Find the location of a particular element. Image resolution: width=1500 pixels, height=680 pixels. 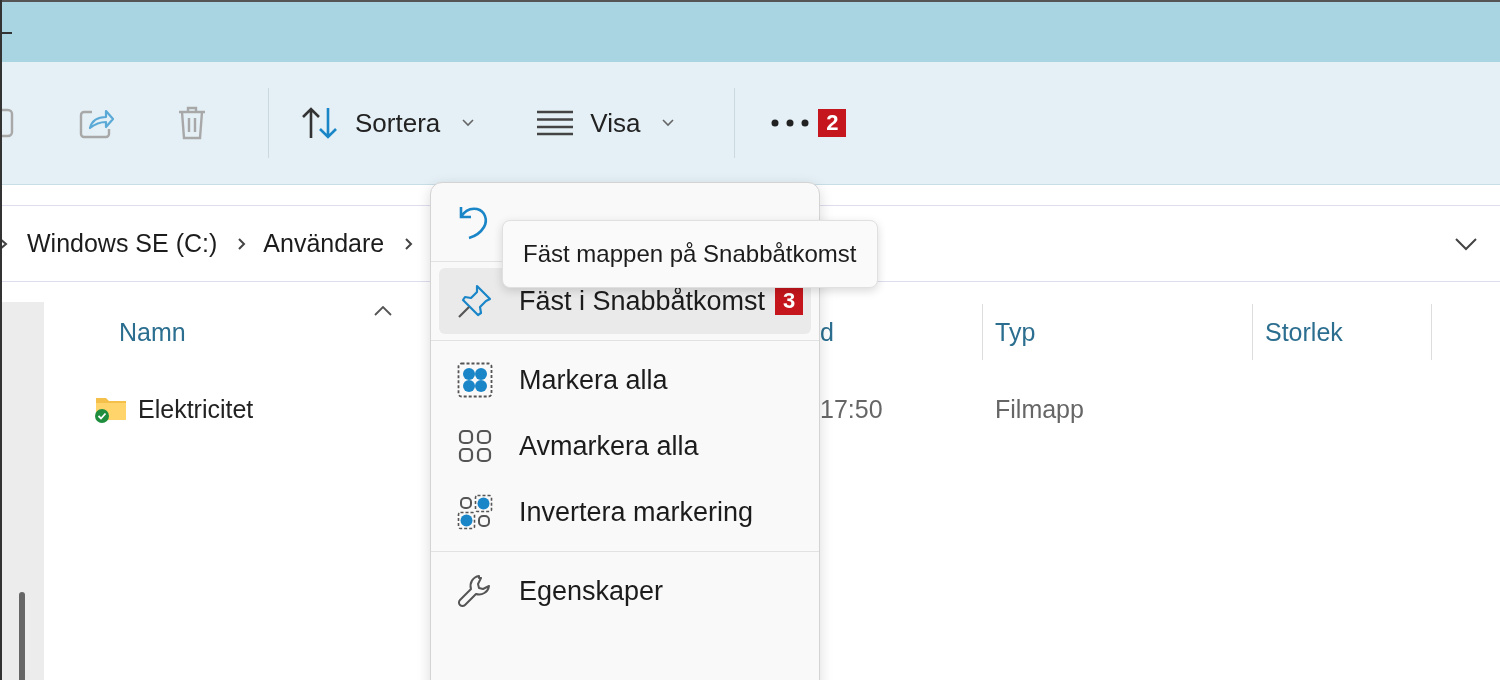

step-badge: 3 is located at coordinates (789, 301).